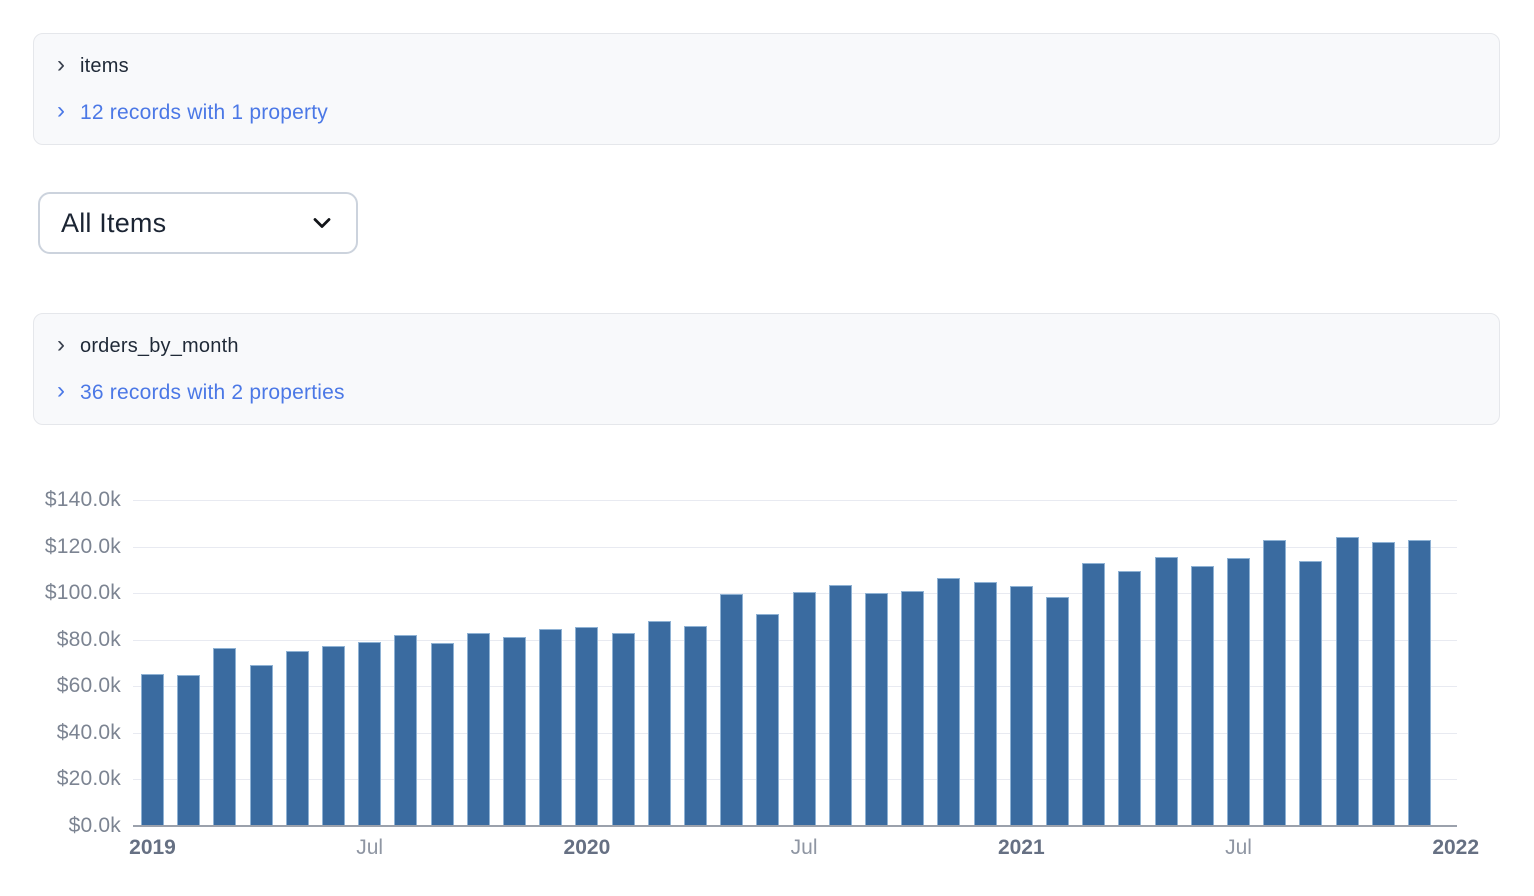 The width and height of the screenshot is (1534, 896). I want to click on item-filter-dropdown: All Items, so click(198, 223).